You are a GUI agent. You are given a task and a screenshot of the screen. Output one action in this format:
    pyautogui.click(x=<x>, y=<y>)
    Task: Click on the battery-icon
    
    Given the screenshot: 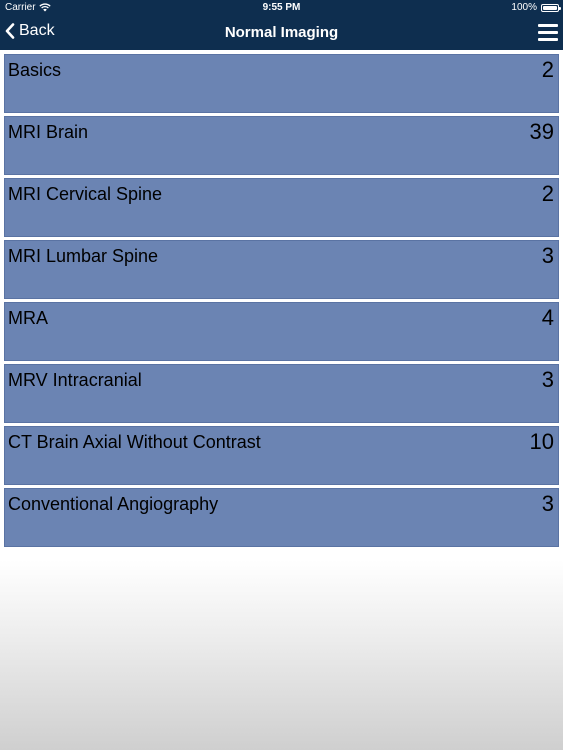 What is the action you would take?
    pyautogui.click(x=551, y=7)
    